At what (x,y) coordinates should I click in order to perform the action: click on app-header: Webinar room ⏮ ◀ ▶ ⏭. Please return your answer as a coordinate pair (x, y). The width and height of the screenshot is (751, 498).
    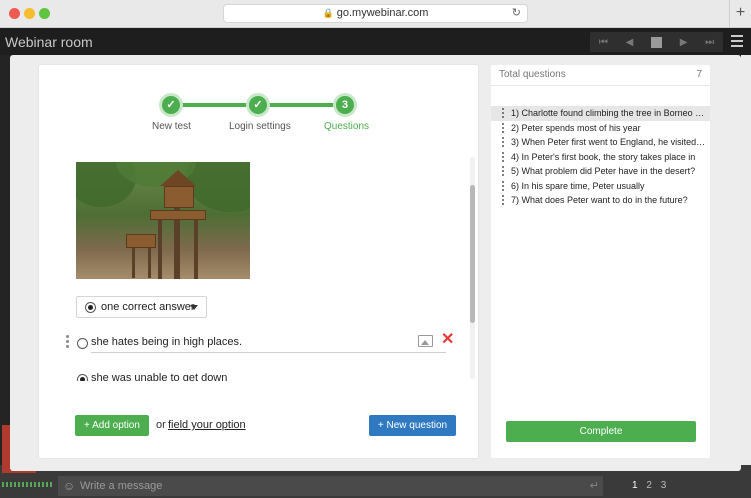
    Looking at the image, I should click on (375, 41).